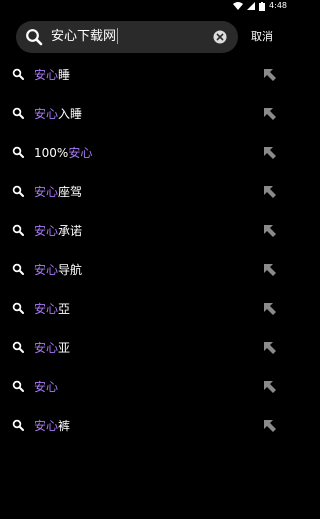 This screenshot has height=519, width=320. I want to click on suggestion-item: 安心亚, so click(145, 348).